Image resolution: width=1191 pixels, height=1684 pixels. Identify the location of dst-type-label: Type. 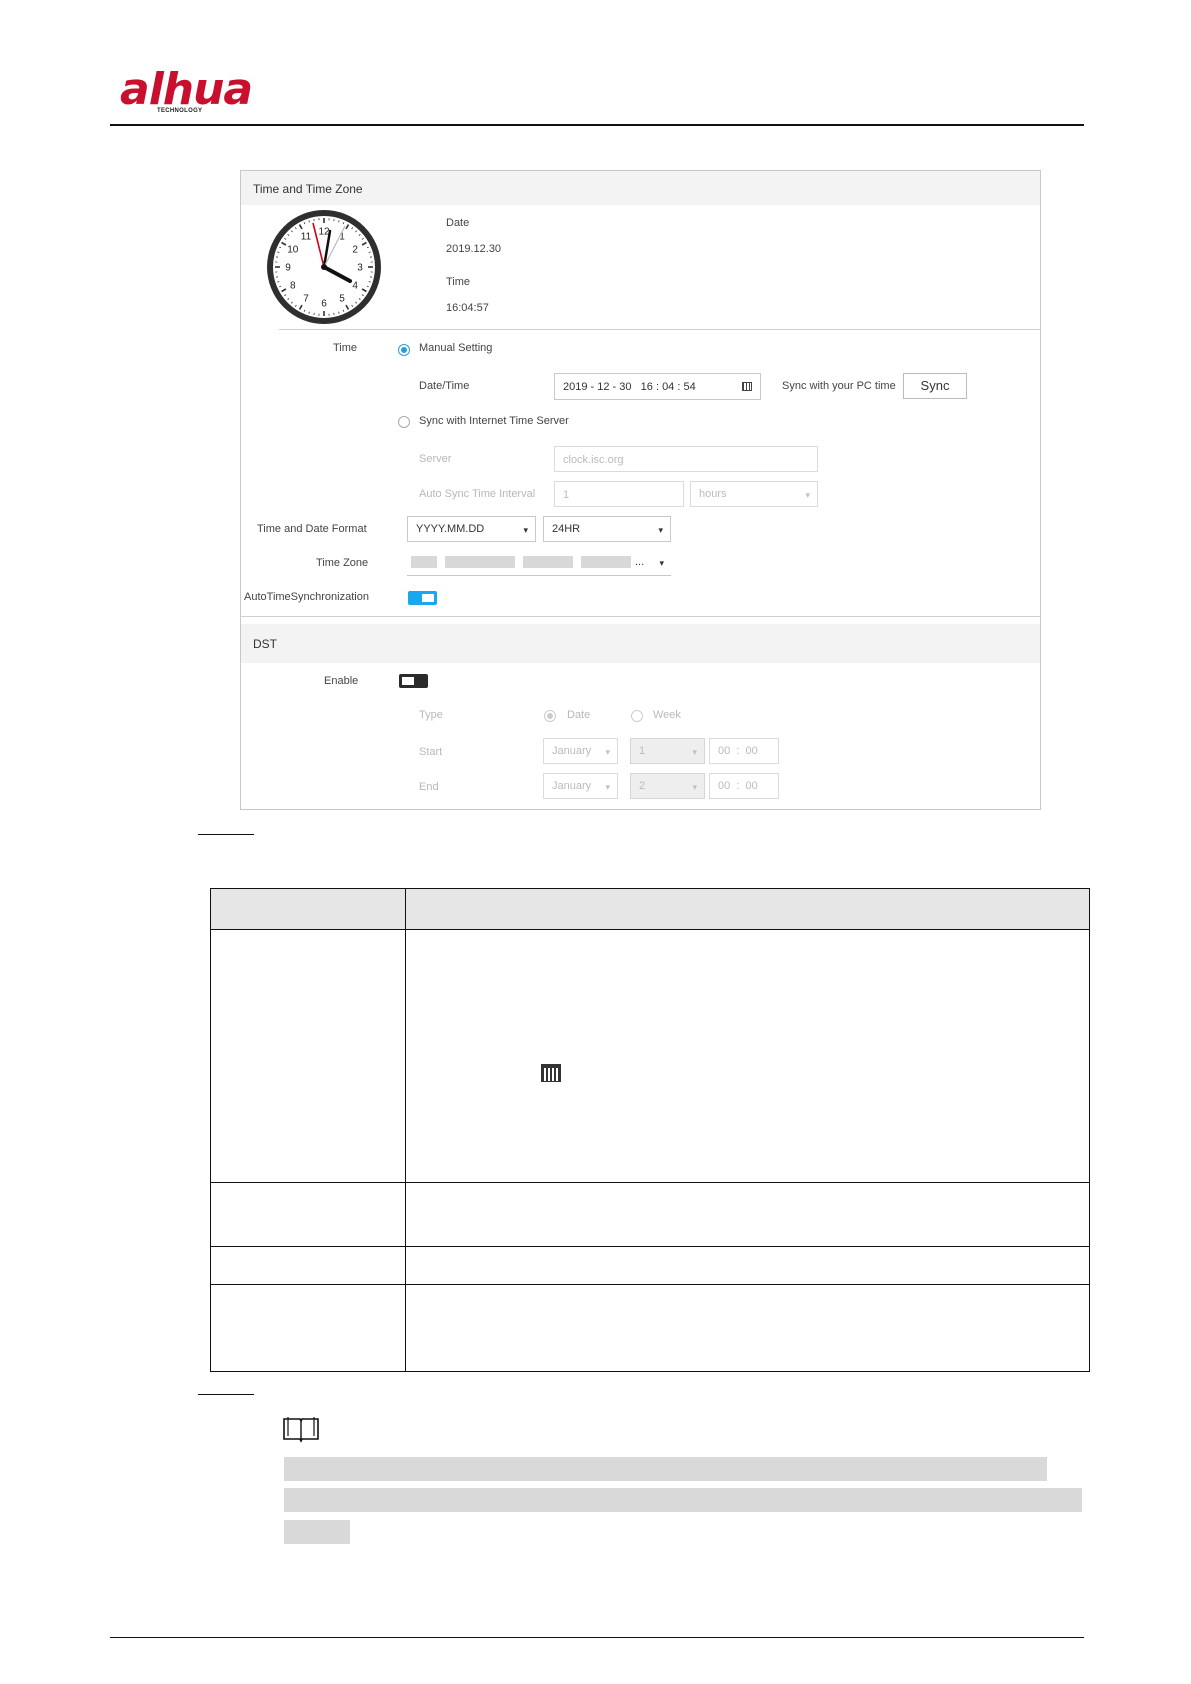
(431, 715).